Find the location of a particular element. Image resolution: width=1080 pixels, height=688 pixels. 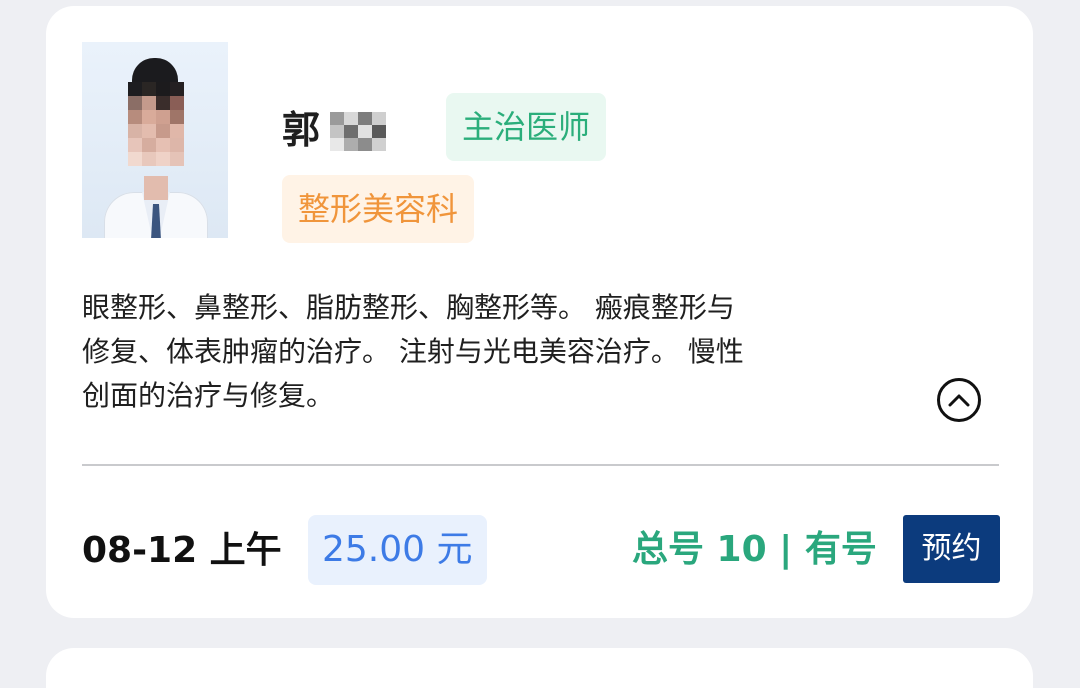

price-badge: 25.00 元 is located at coordinates (397, 550).